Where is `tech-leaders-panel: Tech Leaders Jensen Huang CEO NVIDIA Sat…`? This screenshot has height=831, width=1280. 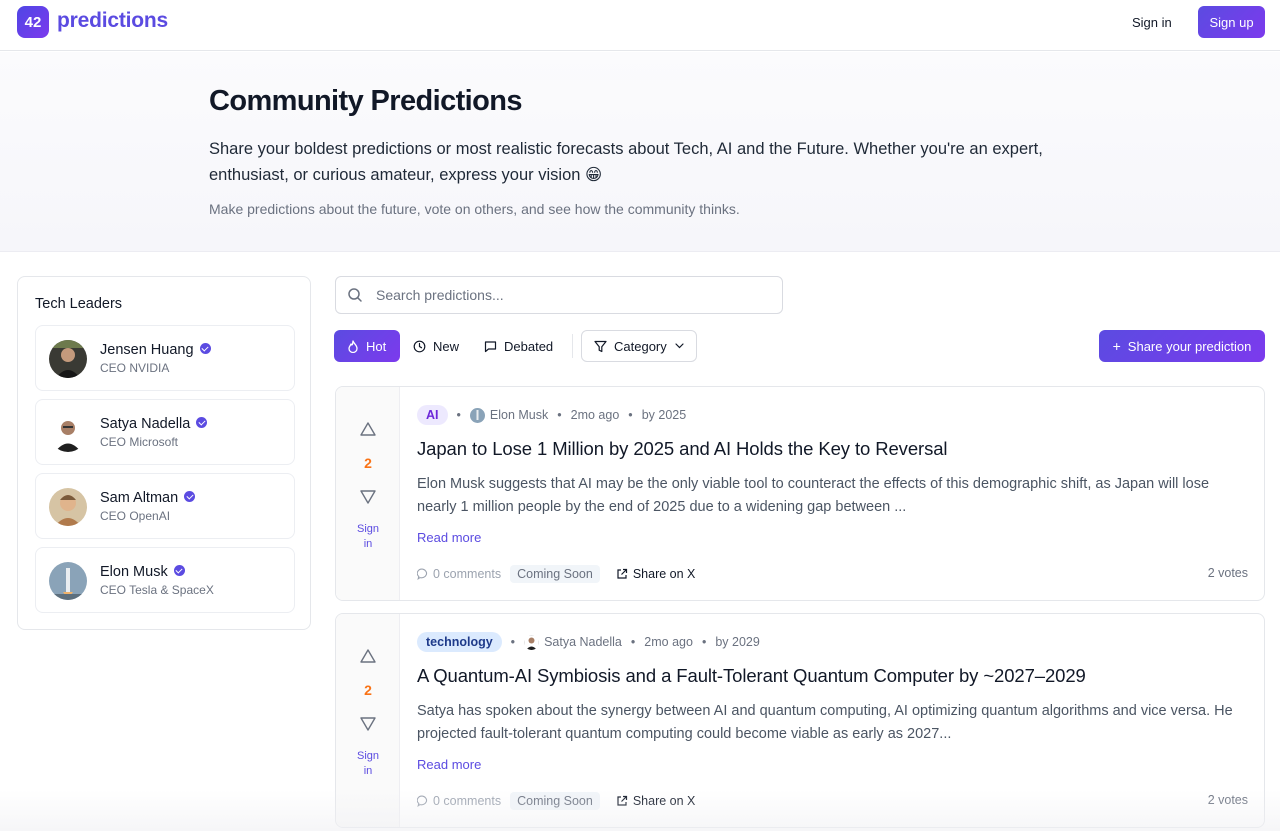
tech-leaders-panel: Tech Leaders Jensen Huang CEO NVIDIA Sat… is located at coordinates (164, 453).